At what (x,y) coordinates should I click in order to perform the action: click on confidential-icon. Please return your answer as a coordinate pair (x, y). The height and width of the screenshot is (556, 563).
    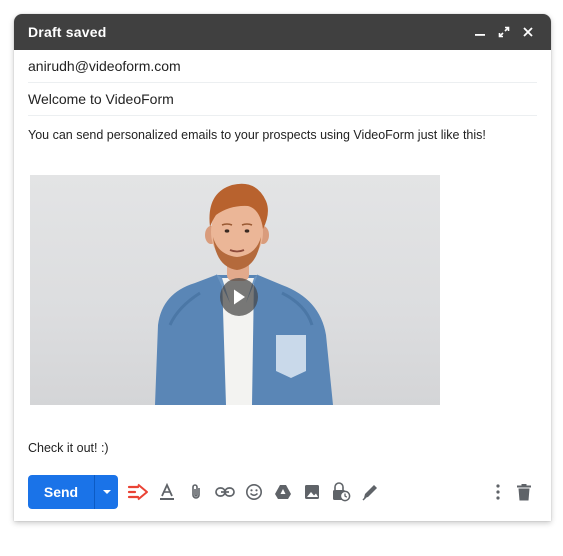
    Looking at the image, I should click on (341, 492).